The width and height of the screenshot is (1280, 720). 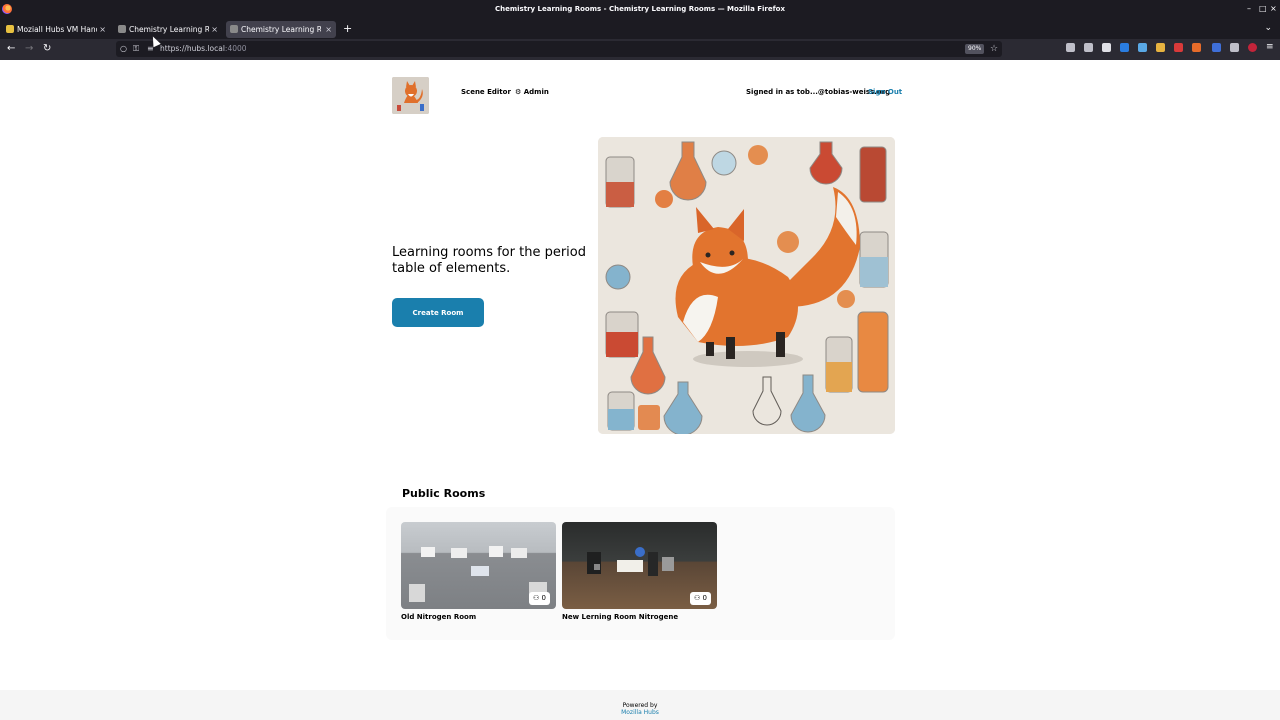 I want to click on powered-by-text: Powered by, so click(x=640, y=705).